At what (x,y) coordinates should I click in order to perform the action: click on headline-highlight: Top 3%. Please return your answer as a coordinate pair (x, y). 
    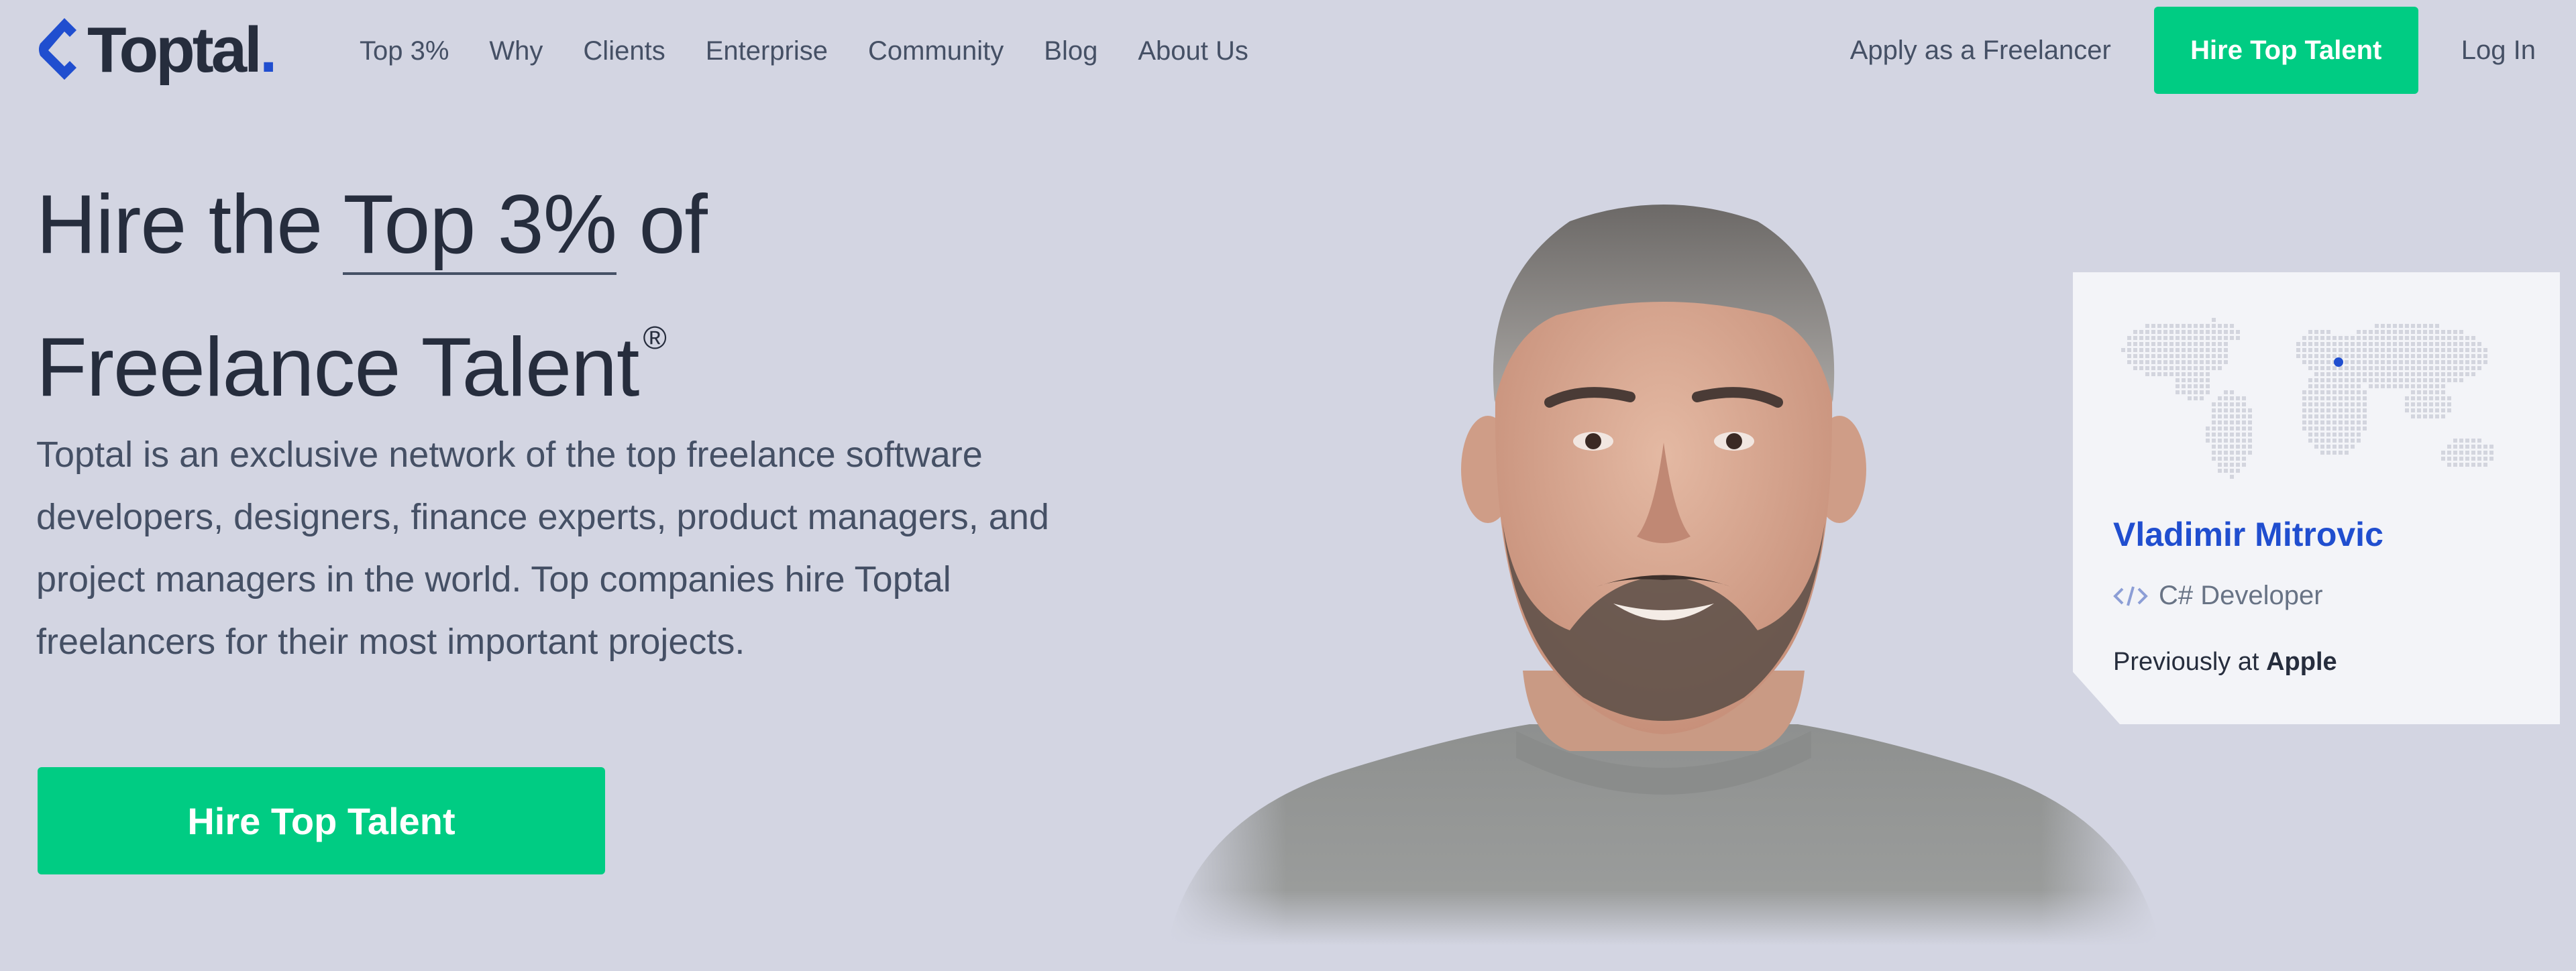
    Looking at the image, I should click on (480, 226).